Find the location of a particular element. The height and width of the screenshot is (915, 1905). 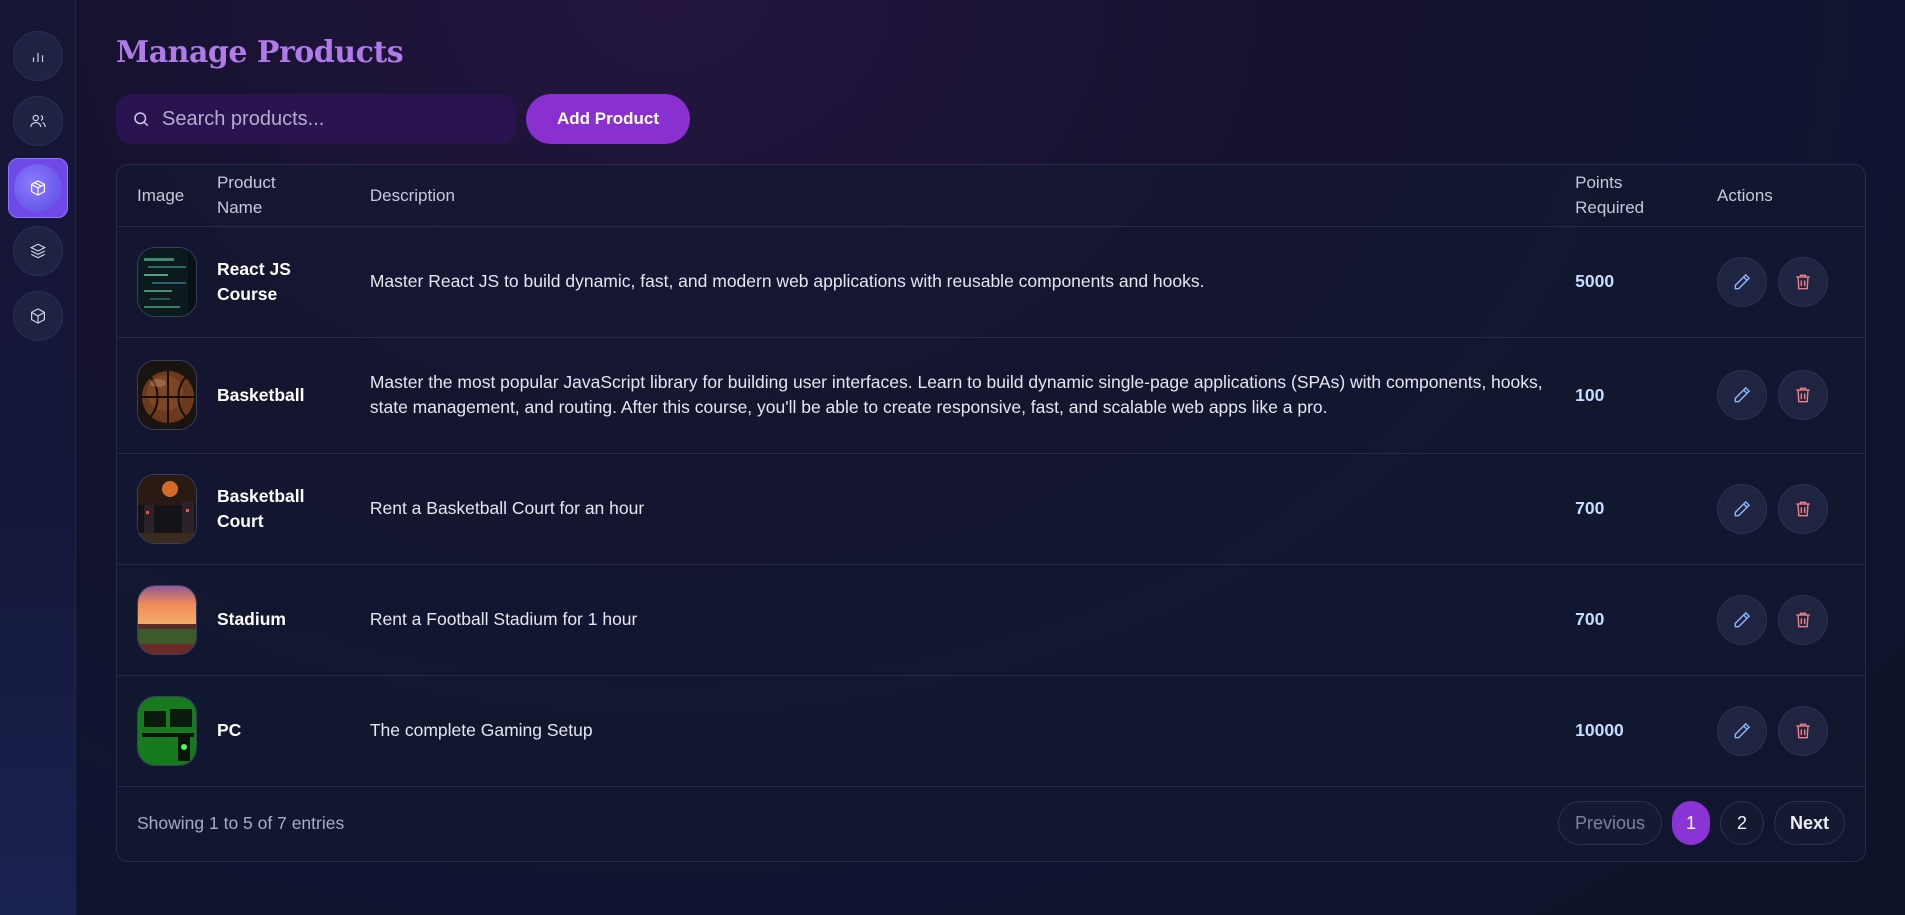

page-2-button: 2 is located at coordinates (1742, 823).